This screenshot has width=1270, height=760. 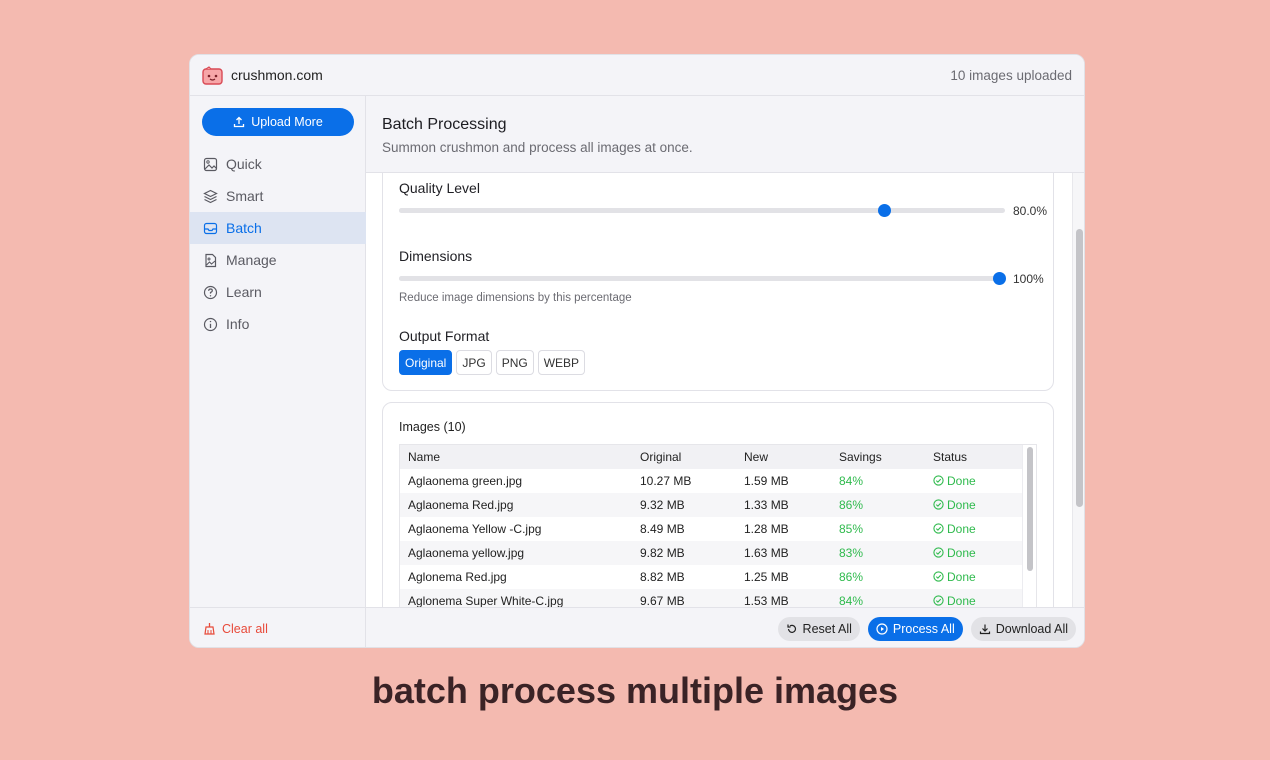 I want to click on download-all-button: Download All, so click(x=1023, y=628).